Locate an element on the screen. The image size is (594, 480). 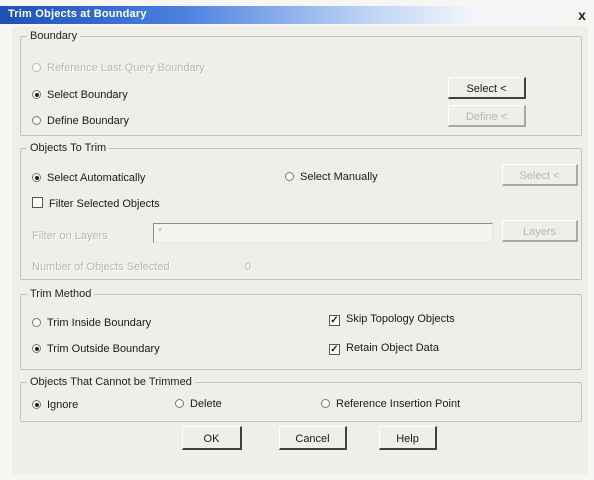
skip-topology-checkbox: ✓ Skip Topology Objects is located at coordinates (392, 319).